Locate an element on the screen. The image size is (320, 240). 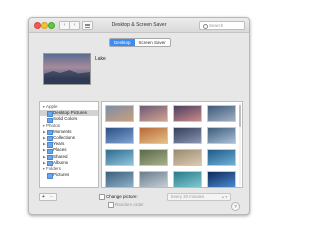
random-order-checkbox is located at coordinates (111, 205).